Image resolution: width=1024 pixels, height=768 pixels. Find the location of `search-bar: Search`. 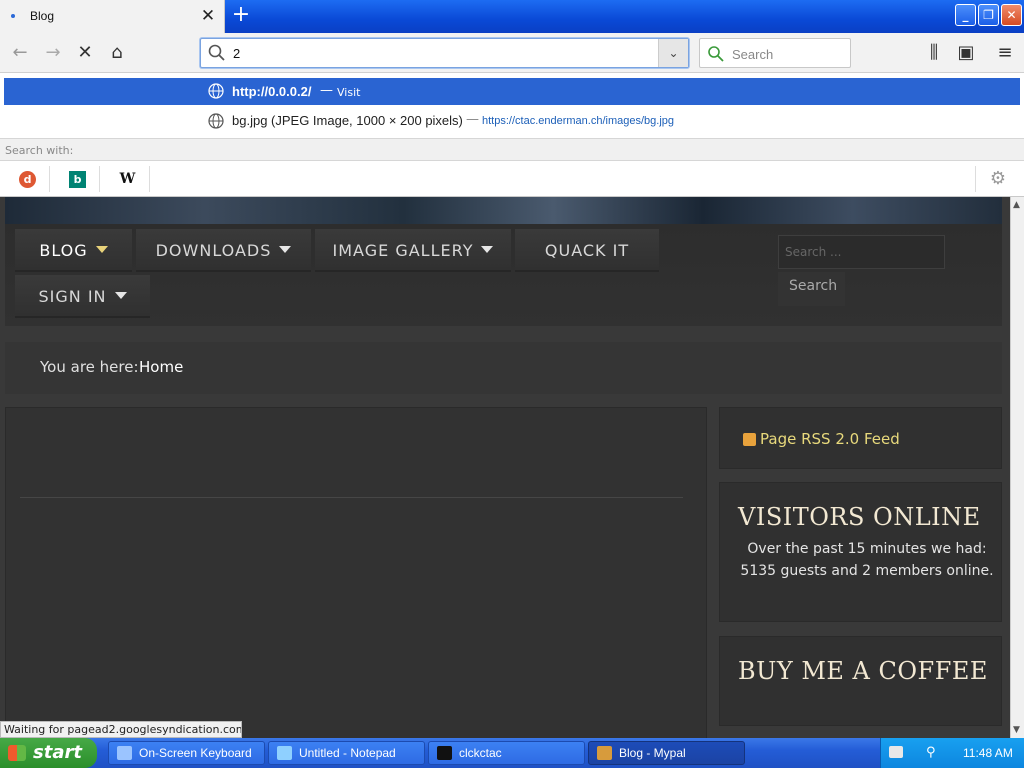

search-bar: Search is located at coordinates (775, 53).